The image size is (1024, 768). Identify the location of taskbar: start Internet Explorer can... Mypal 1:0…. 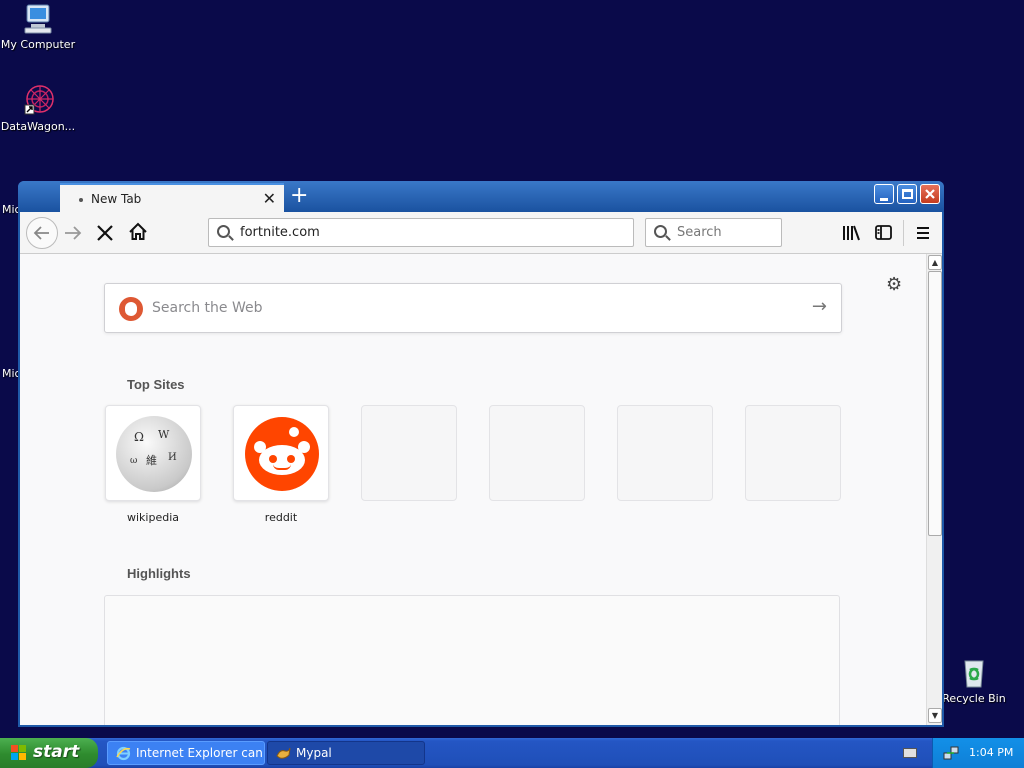
(512, 753).